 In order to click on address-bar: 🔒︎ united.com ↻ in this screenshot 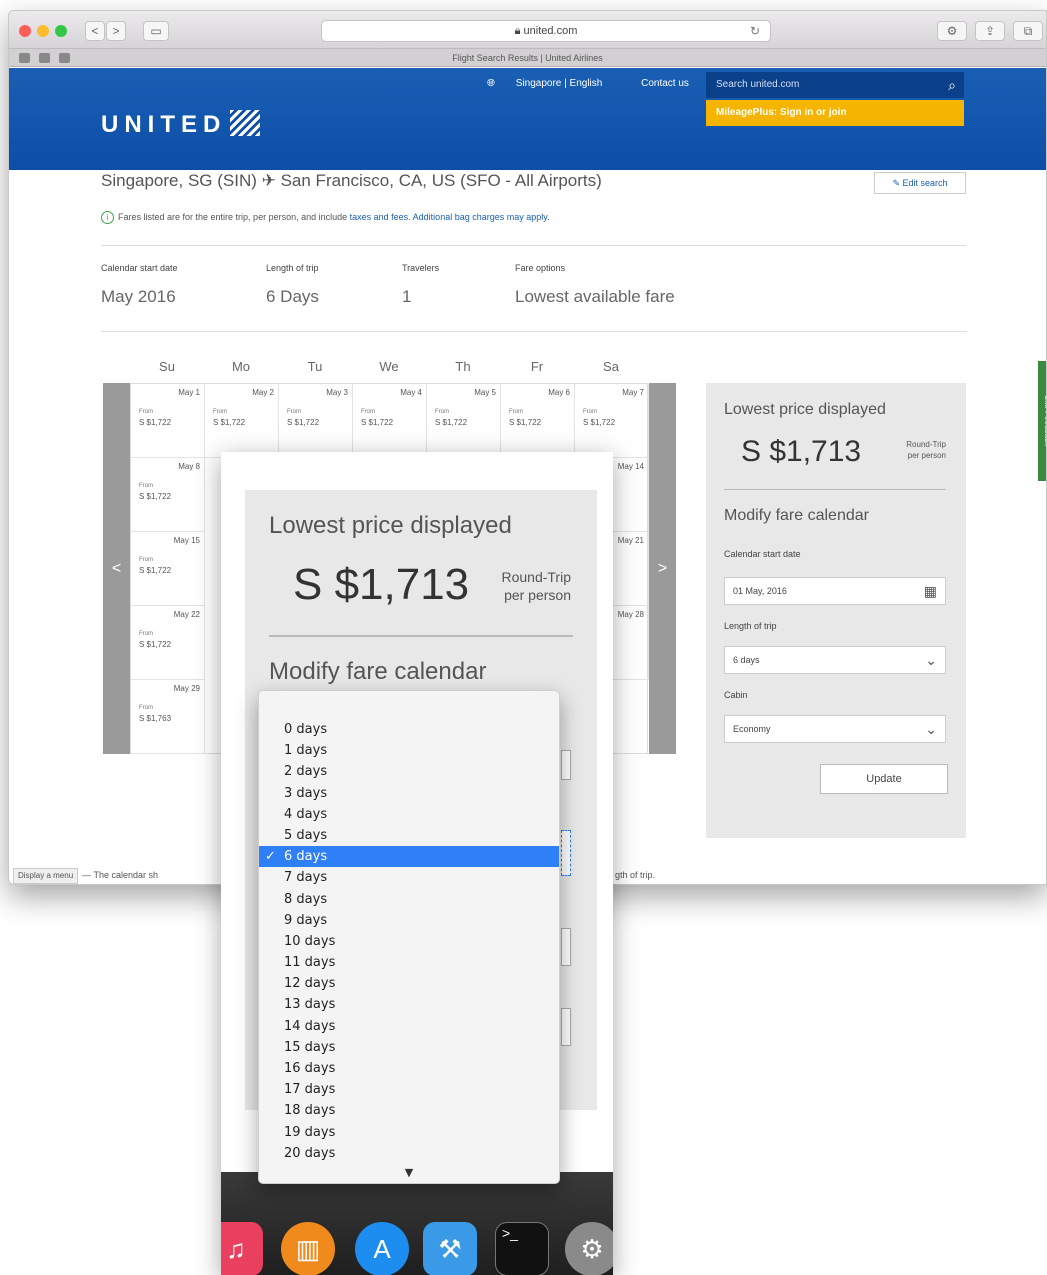, I will do `click(546, 31)`.